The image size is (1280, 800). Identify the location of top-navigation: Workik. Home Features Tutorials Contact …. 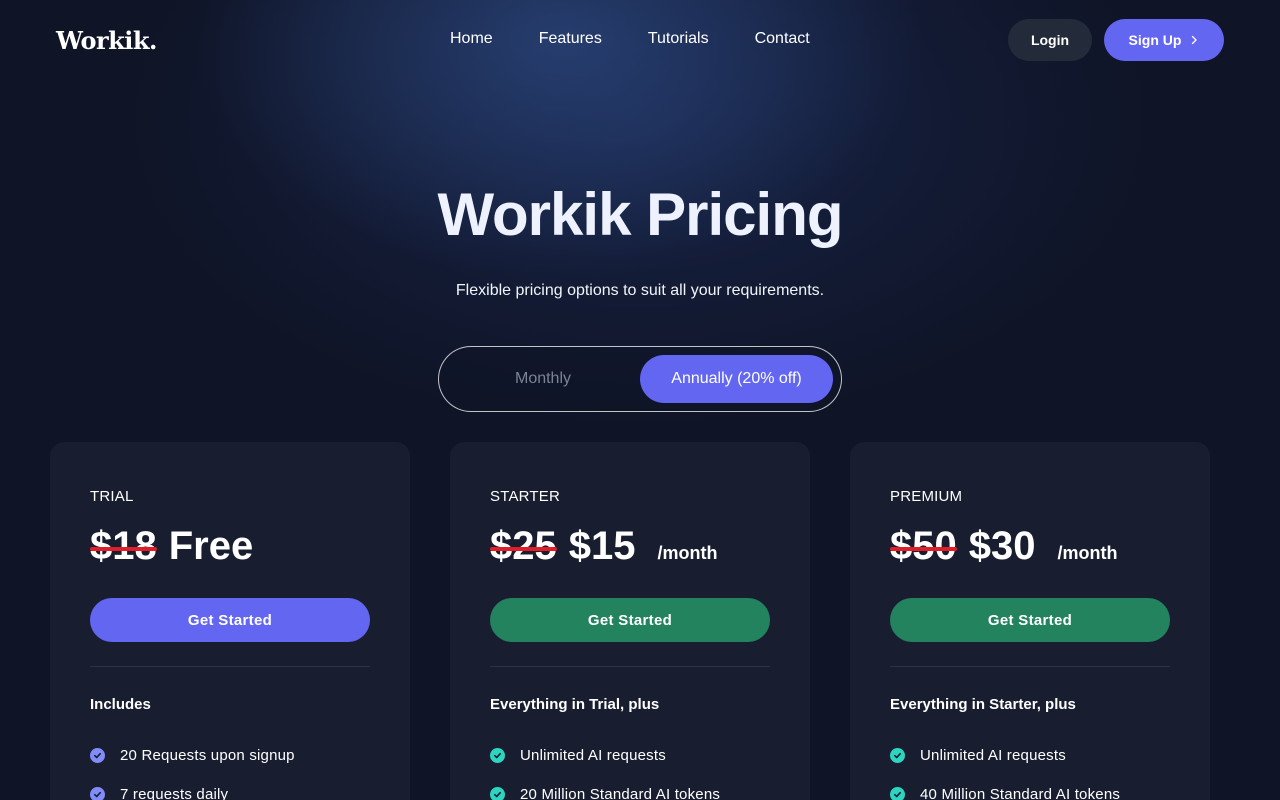
(640, 40).